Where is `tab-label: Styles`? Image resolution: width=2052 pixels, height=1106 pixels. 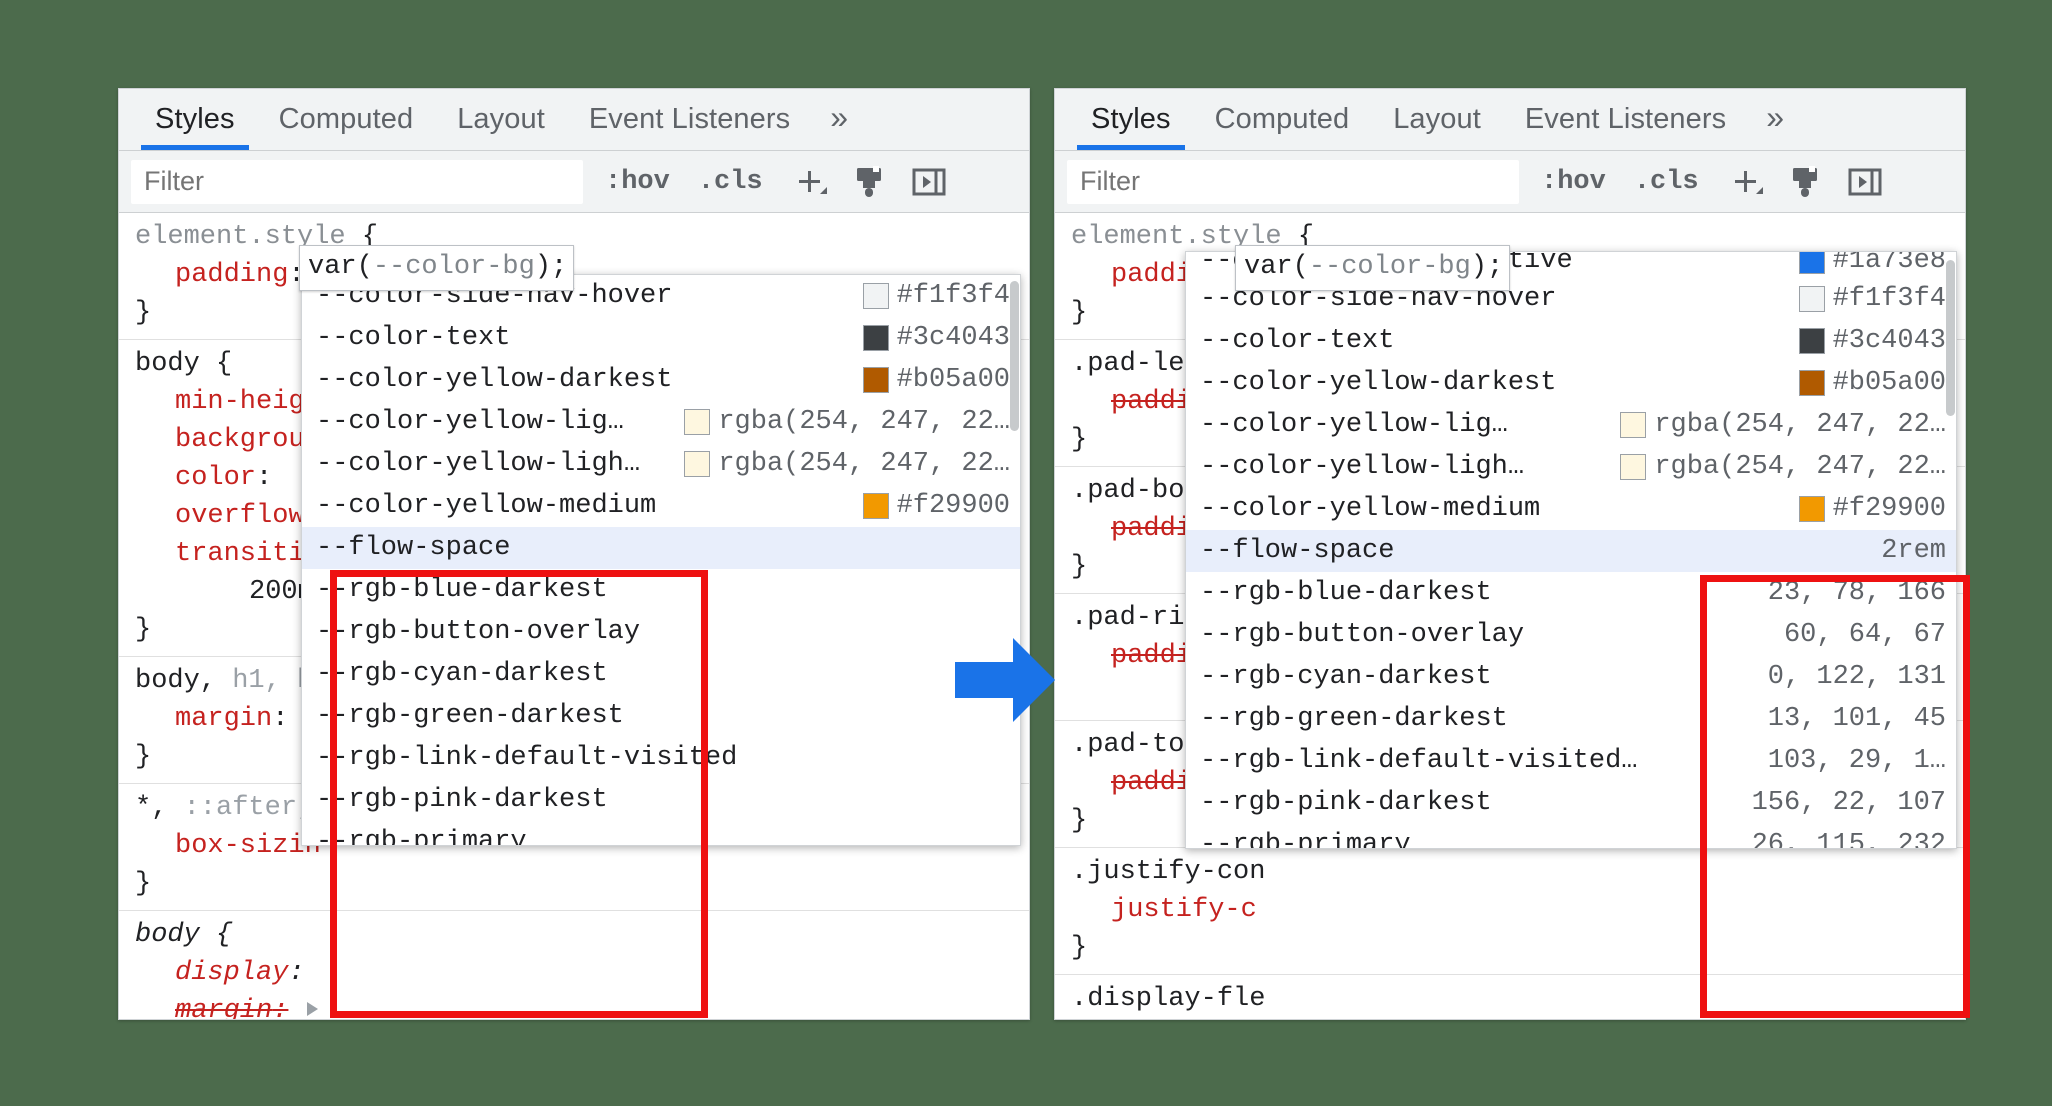
tab-label: Styles is located at coordinates (1131, 119).